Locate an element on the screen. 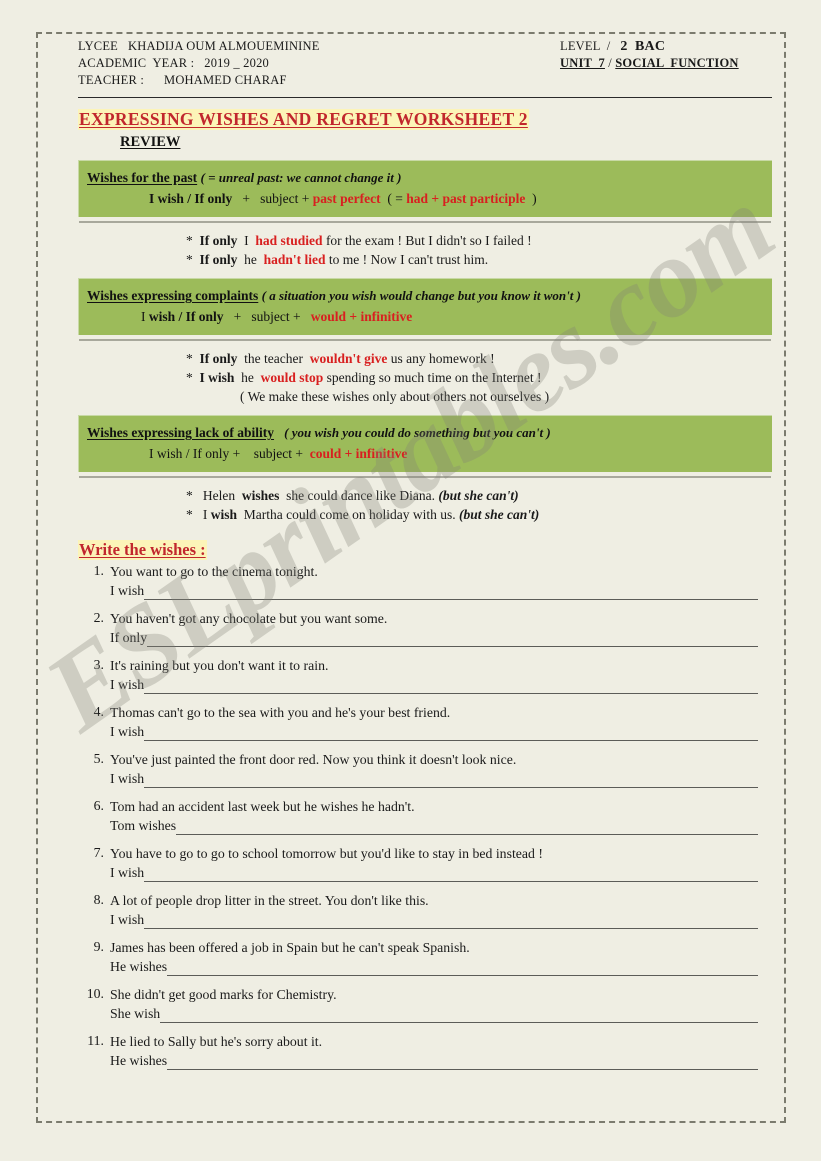 The image size is (821, 1161). item-prompt: You want to go to the cinema tonight. is located at coordinates (214, 571).